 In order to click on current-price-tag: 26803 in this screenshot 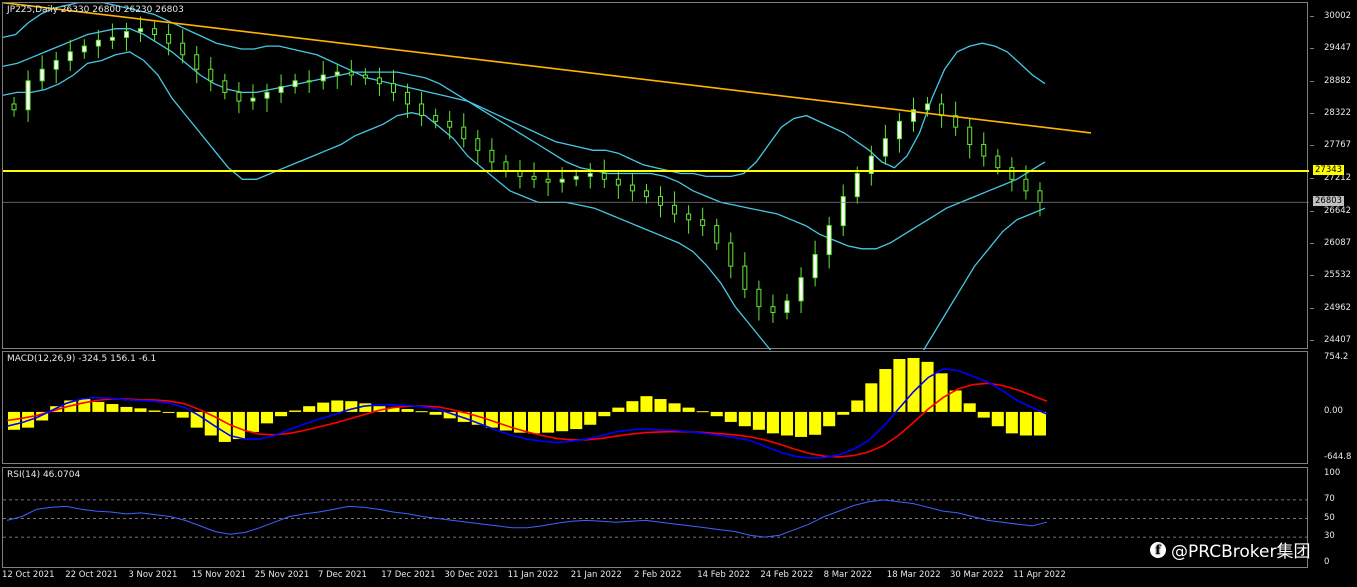, I will do `click(1329, 201)`.